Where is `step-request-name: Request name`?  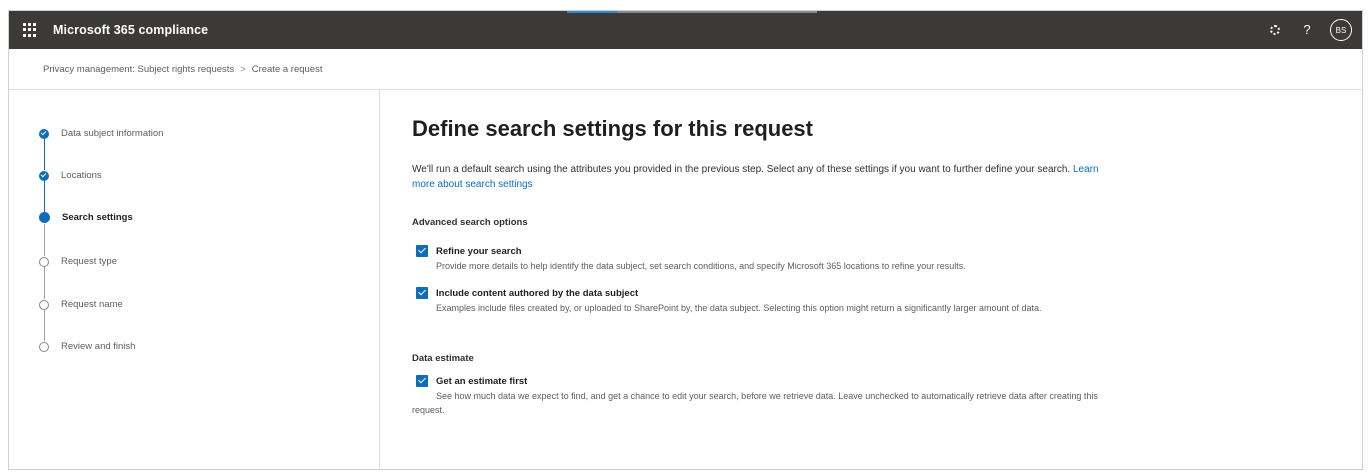 step-request-name: Request name is located at coordinates (81, 304).